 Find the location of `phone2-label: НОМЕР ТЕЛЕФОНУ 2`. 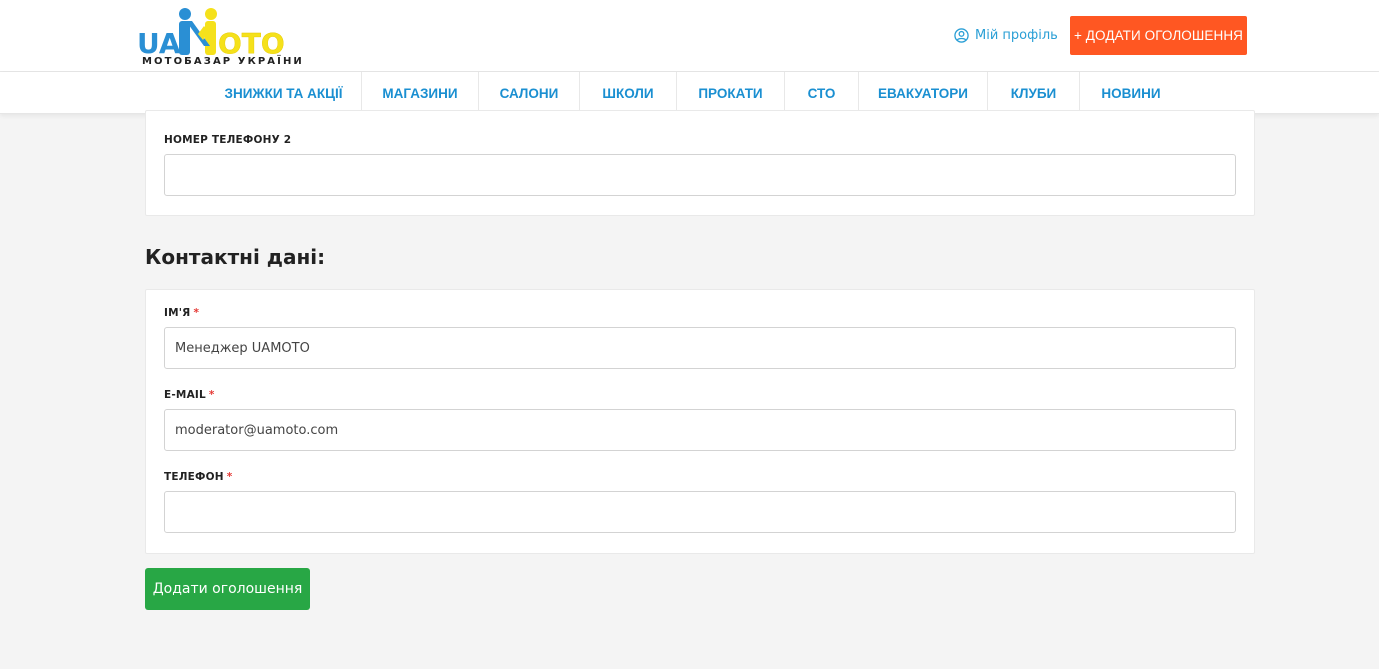

phone2-label: НОМЕР ТЕЛЕФОНУ 2 is located at coordinates (228, 140).